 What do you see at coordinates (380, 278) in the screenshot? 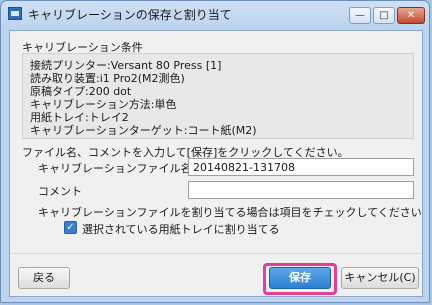
I see `cancel-button: キャンセル(C)` at bounding box center [380, 278].